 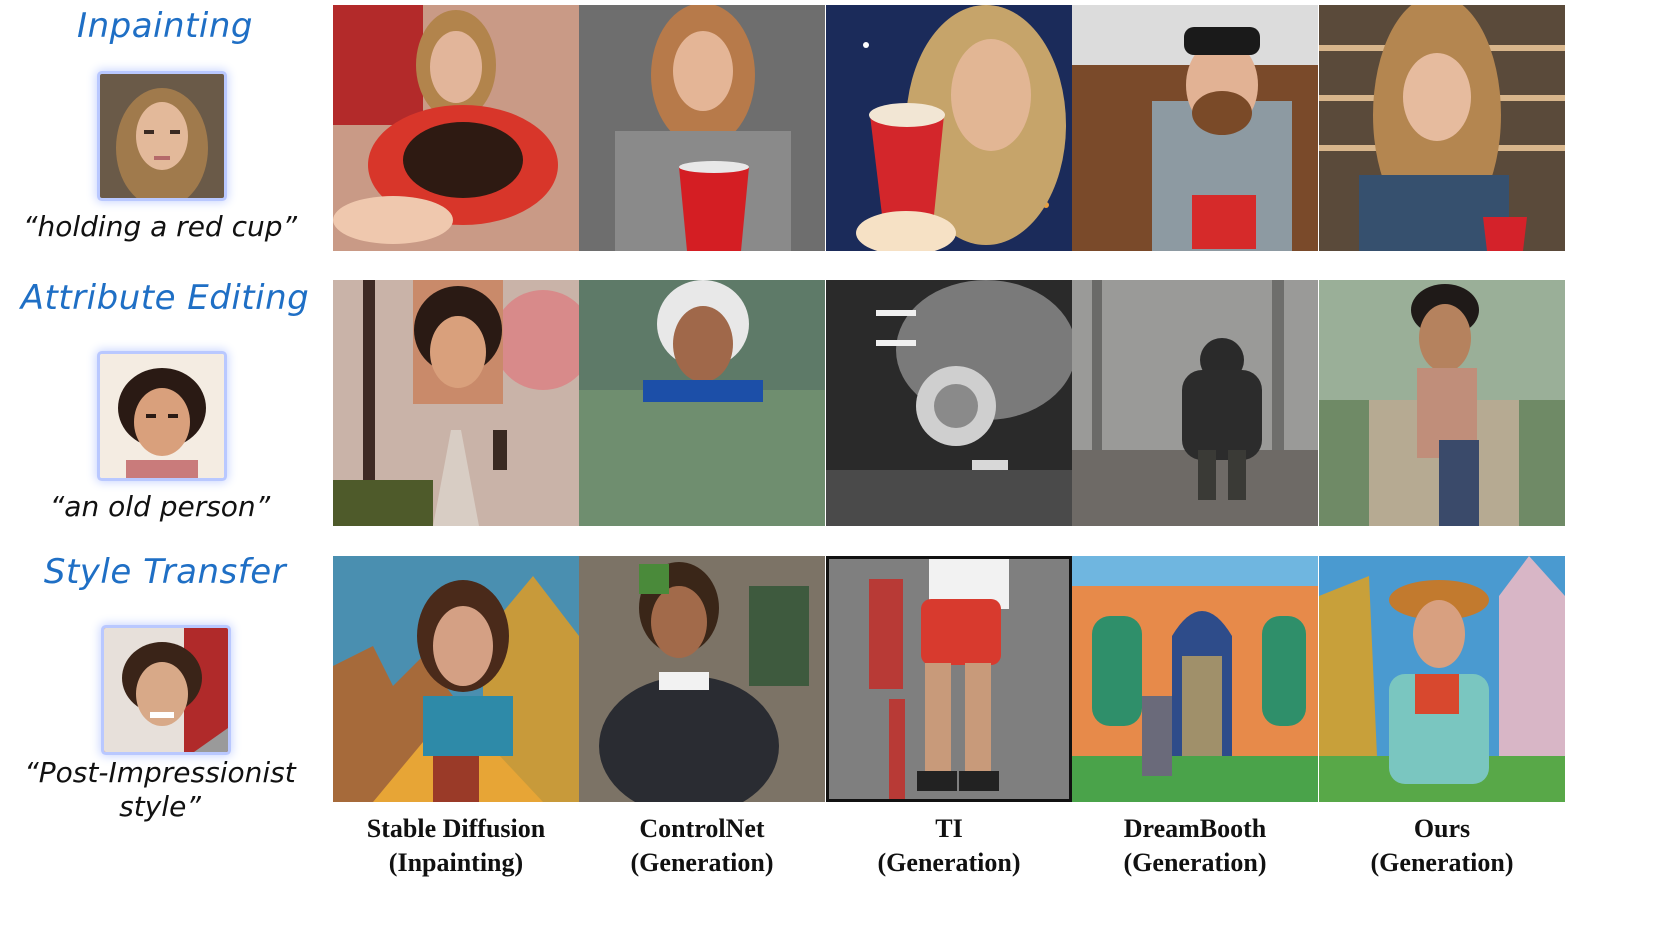 What do you see at coordinates (456, 679) in the screenshot?
I see `image-sd-inpainting-post-impressionist` at bounding box center [456, 679].